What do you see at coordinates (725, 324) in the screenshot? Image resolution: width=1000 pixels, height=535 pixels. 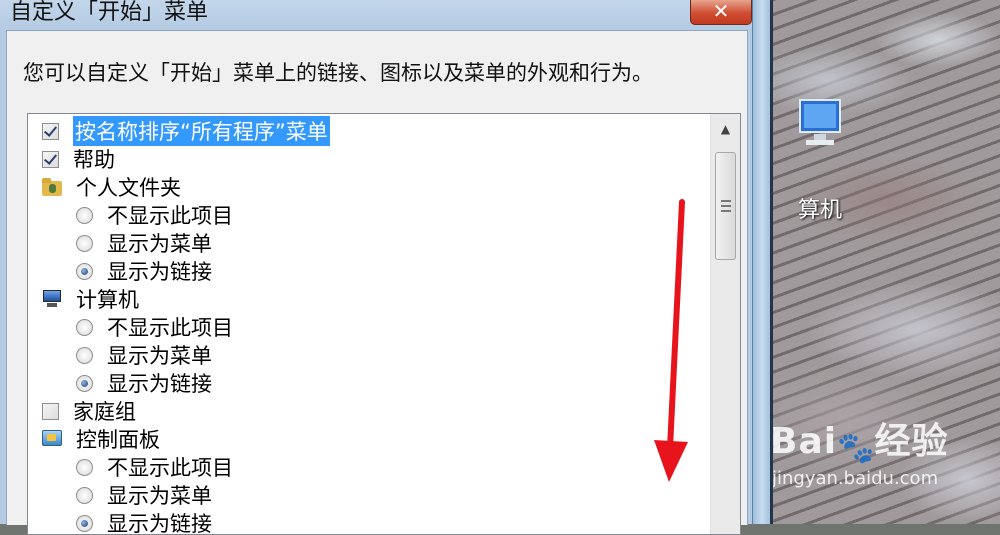 I see `vertical-scrollbar: ▲` at bounding box center [725, 324].